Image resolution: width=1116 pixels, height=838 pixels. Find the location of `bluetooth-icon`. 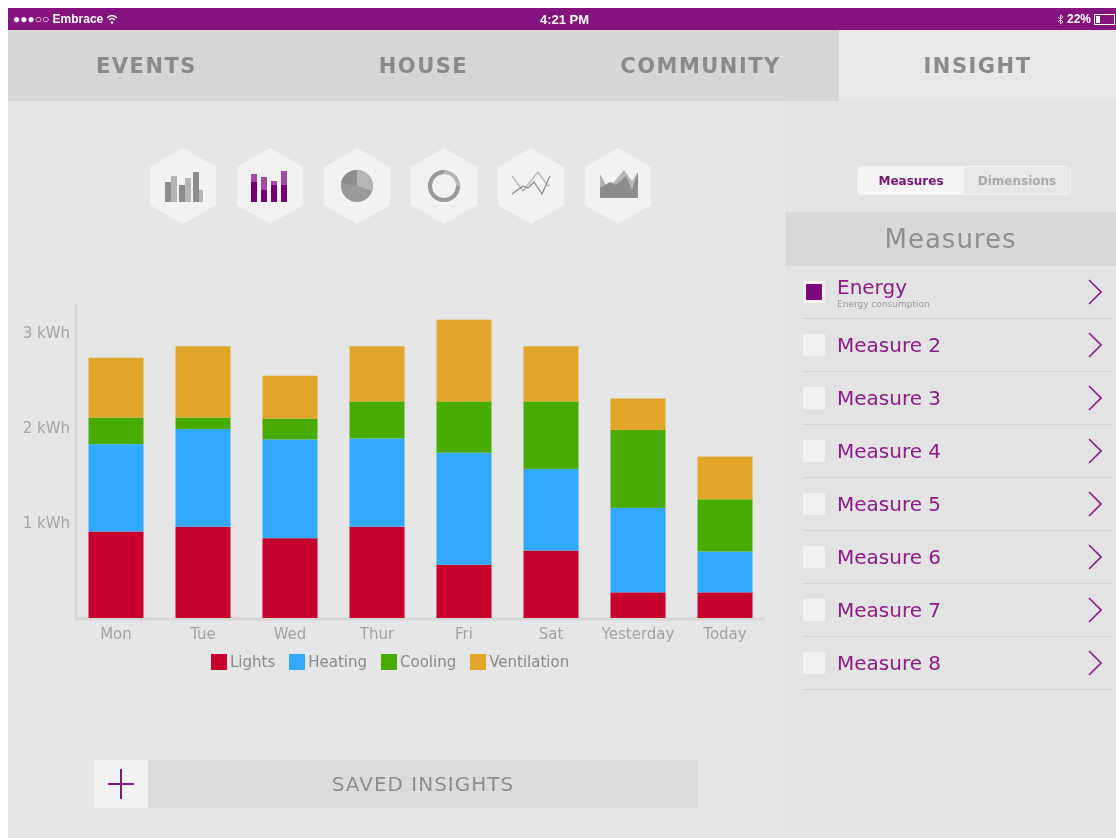

bluetooth-icon is located at coordinates (1060, 19).